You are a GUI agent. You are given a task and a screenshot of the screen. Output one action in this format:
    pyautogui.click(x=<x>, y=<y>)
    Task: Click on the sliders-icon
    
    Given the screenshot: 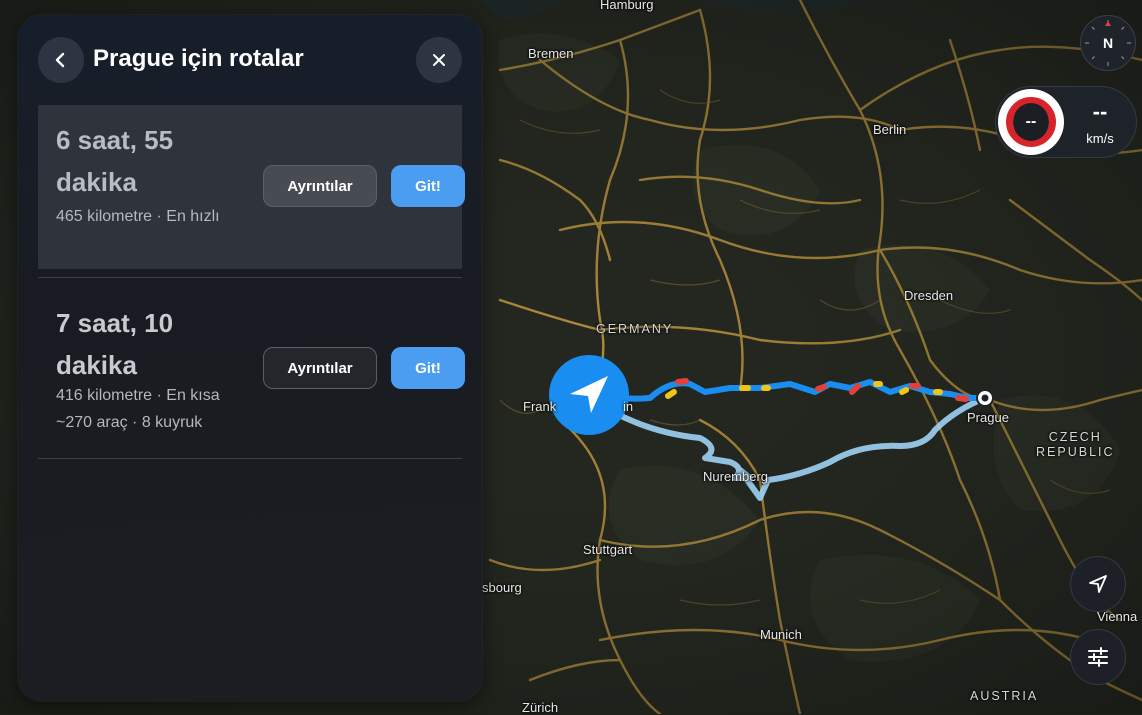 What is the action you would take?
    pyautogui.click(x=1098, y=657)
    